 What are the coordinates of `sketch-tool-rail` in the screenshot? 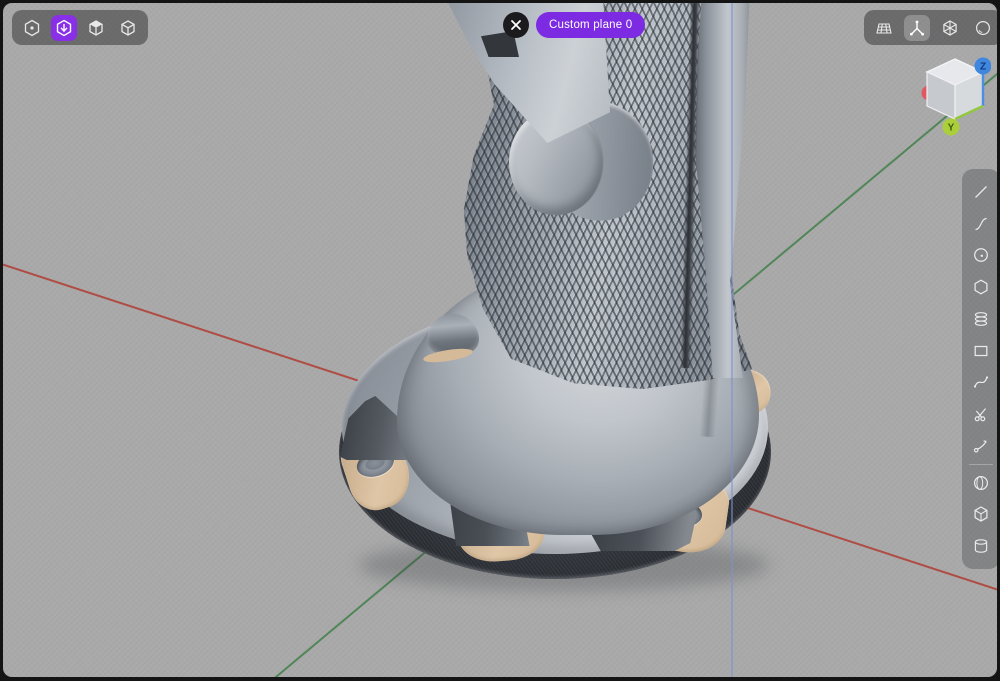 It's located at (979, 369).